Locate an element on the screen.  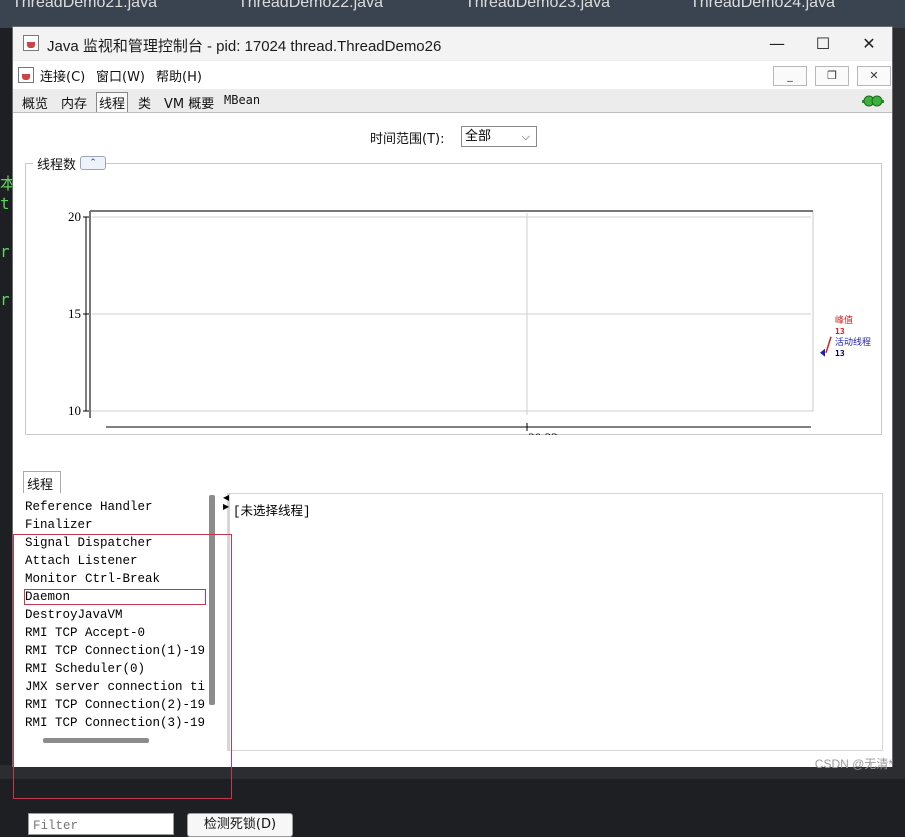
background-code: t is located at coordinates (5, 203).